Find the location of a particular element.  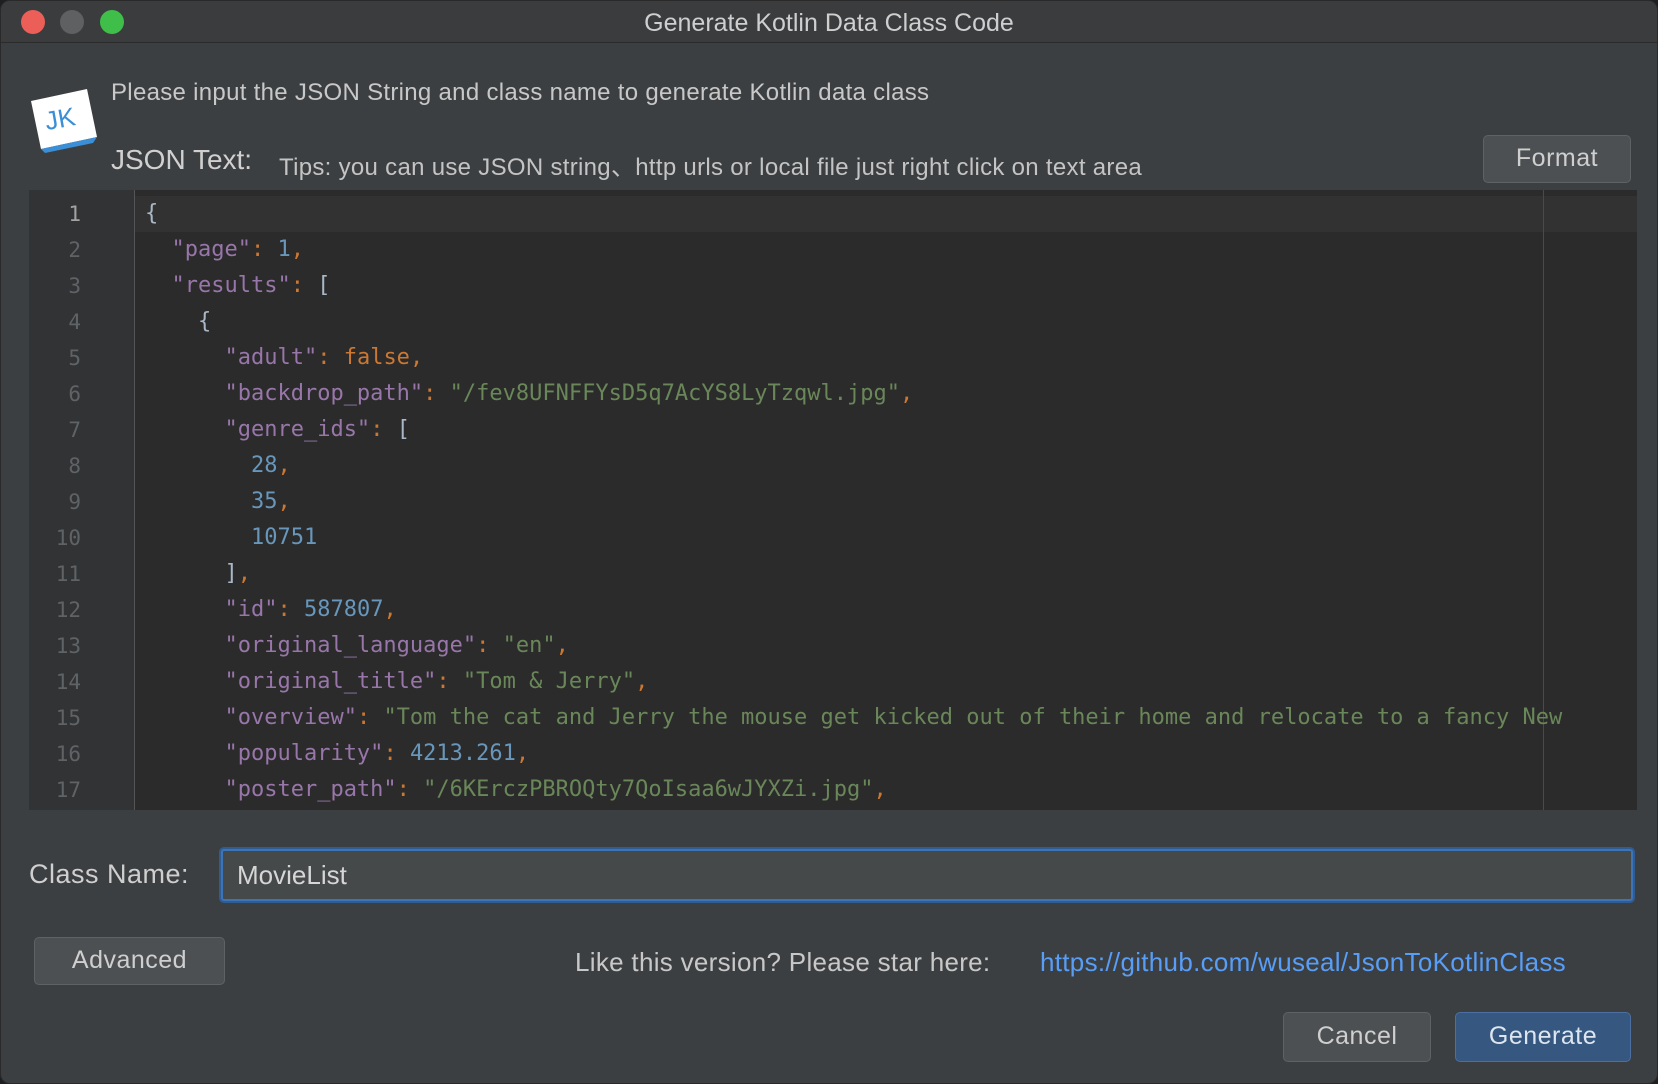

code-token: "genre_ids" is located at coordinates (297, 429).